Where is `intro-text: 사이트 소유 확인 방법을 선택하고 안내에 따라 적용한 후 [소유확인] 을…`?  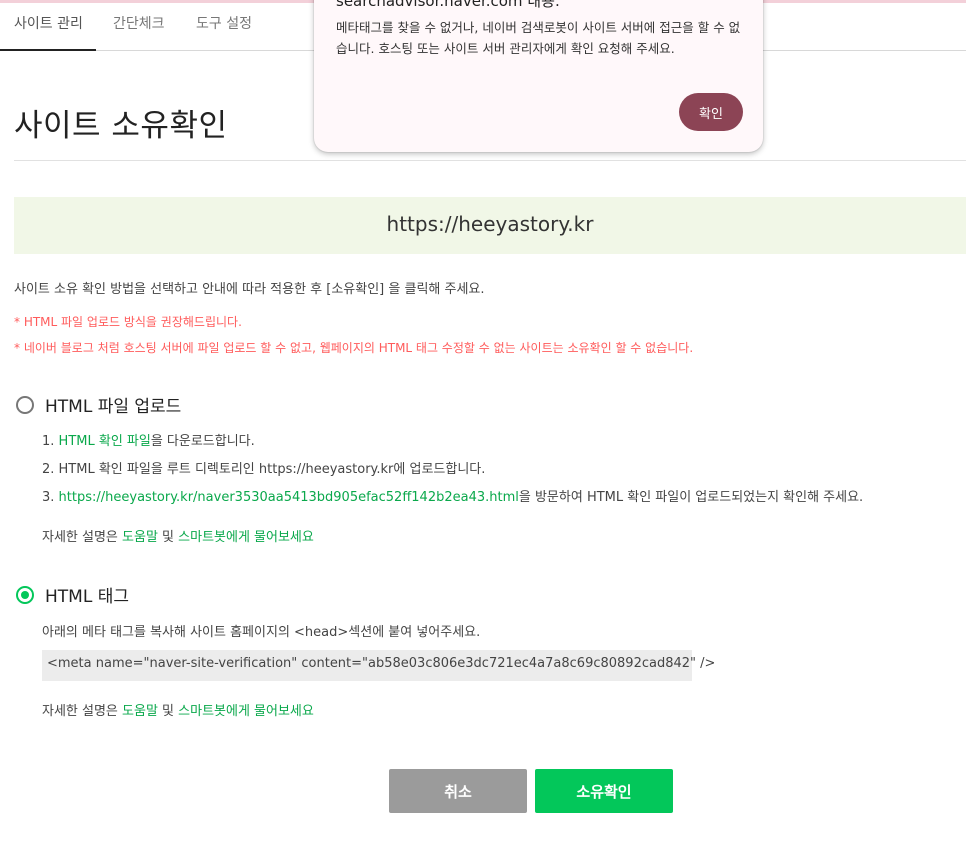 intro-text: 사이트 소유 확인 방법을 선택하고 안내에 따라 적용한 후 [소유확인] 을… is located at coordinates (249, 289).